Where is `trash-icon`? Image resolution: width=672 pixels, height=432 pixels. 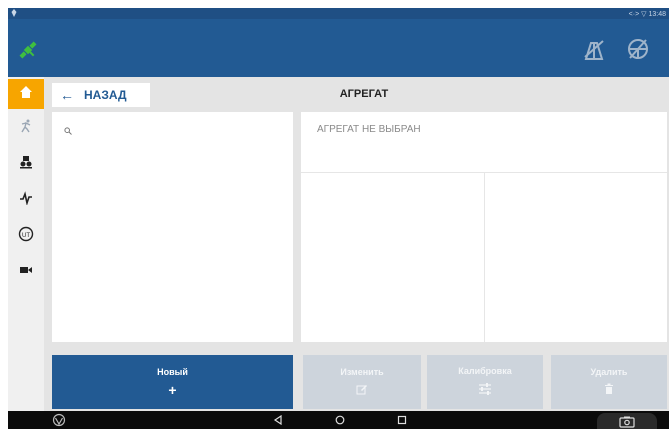 trash-icon is located at coordinates (609, 390).